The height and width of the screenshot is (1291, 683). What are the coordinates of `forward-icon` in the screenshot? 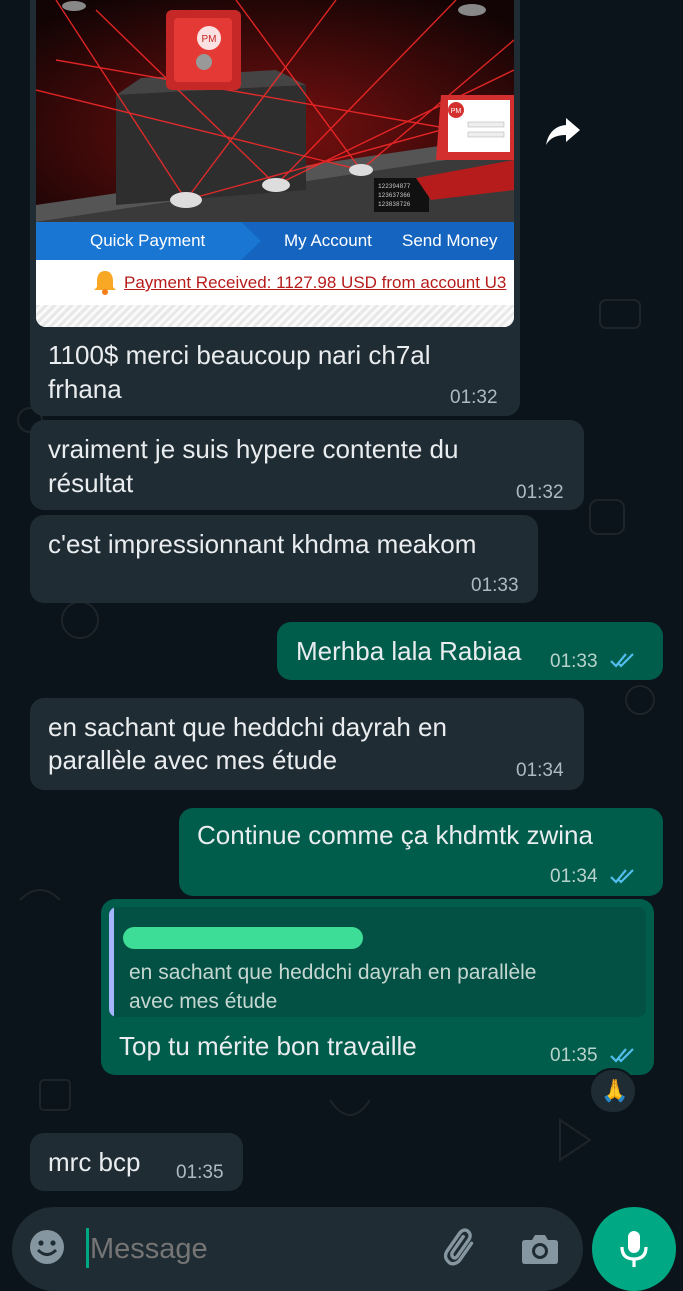 It's located at (564, 131).